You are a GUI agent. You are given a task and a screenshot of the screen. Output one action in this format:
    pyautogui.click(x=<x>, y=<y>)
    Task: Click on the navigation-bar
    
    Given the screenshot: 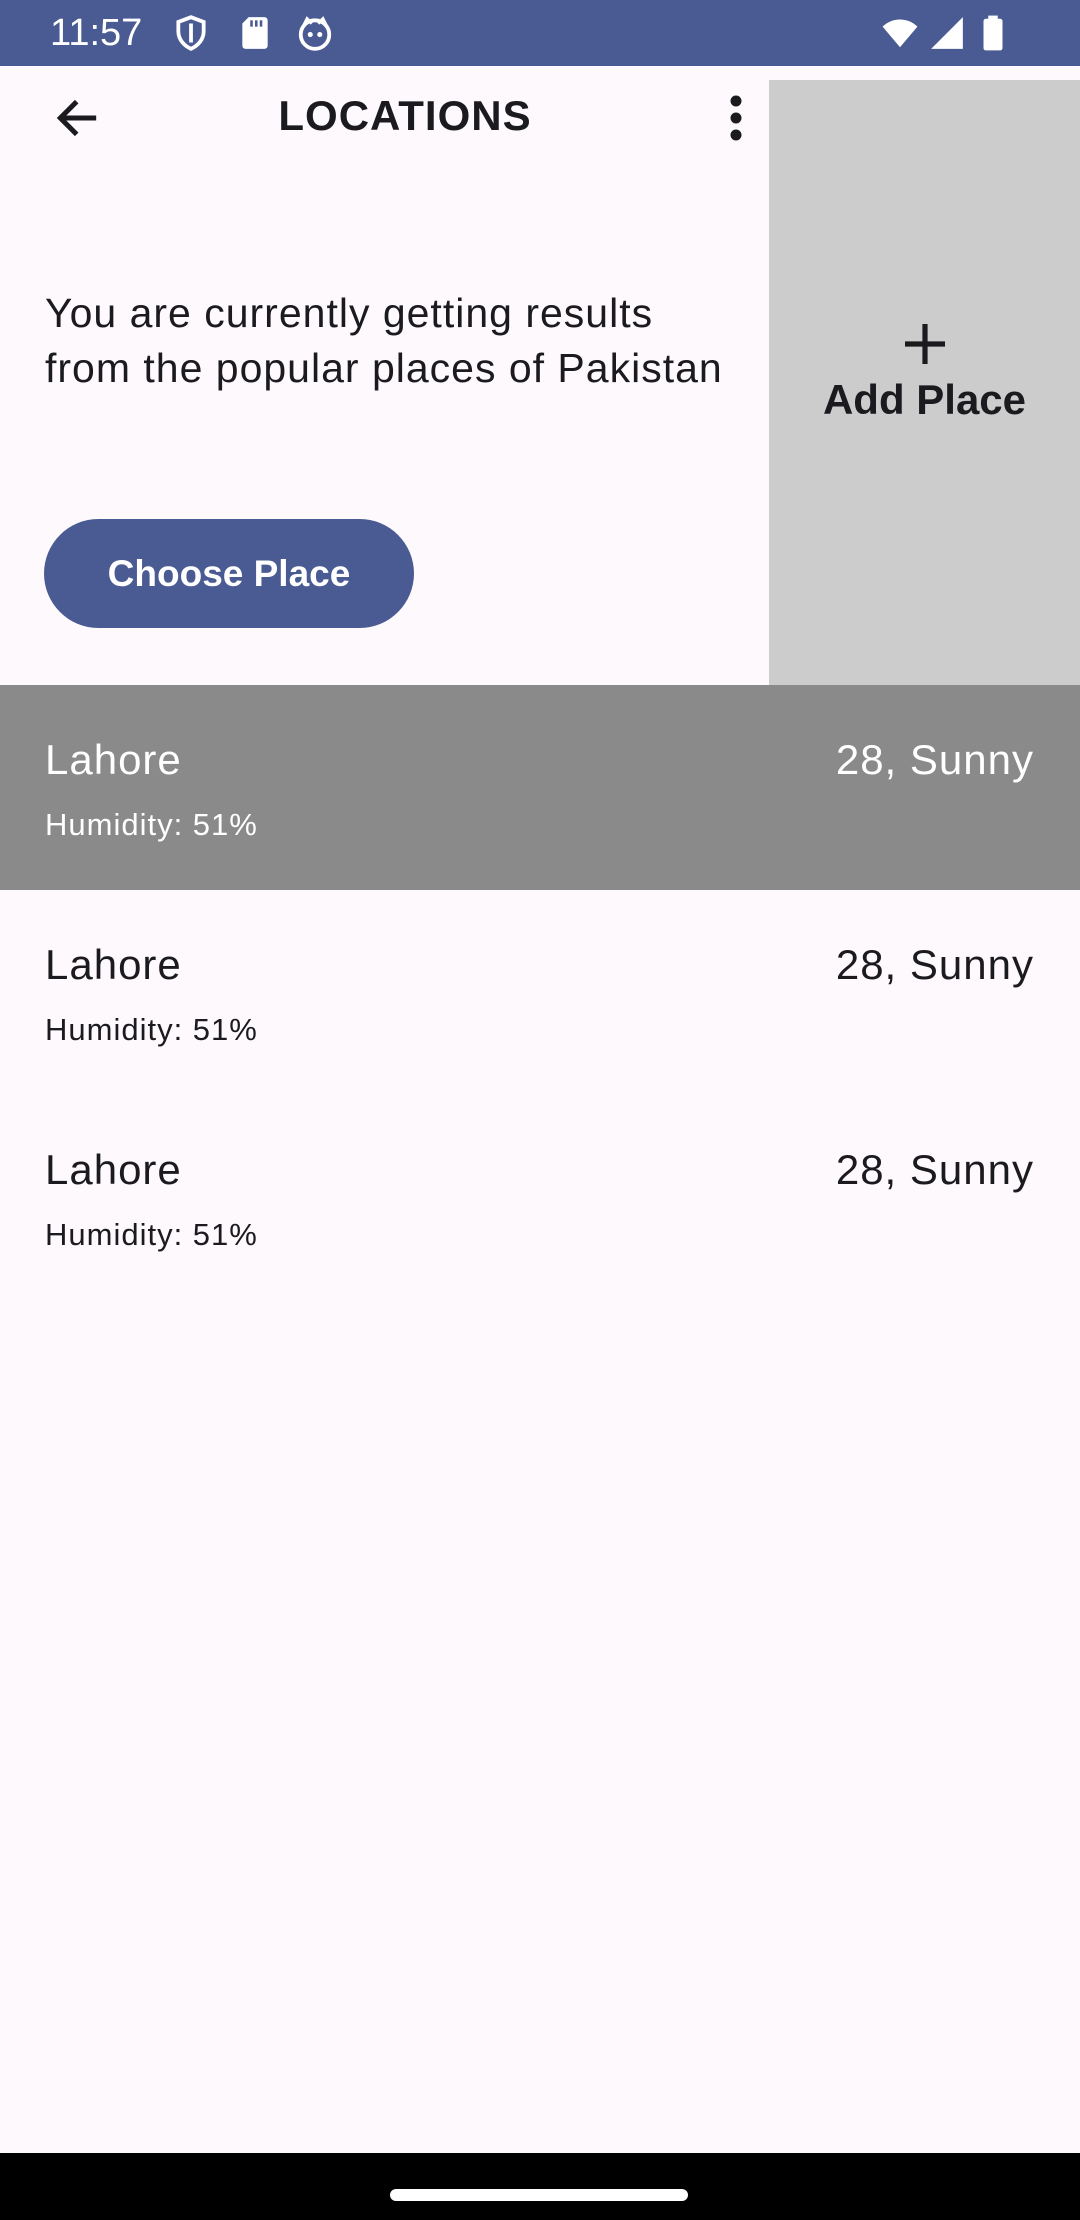 What is the action you would take?
    pyautogui.click(x=540, y=2186)
    